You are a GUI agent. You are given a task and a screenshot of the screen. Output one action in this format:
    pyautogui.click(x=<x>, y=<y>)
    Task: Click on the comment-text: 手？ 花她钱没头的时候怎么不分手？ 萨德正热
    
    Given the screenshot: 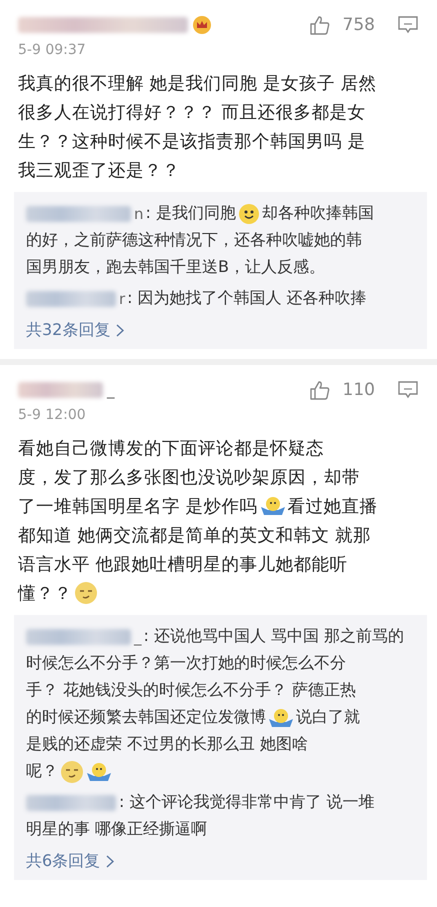 What is the action you would take?
    pyautogui.click(x=191, y=690)
    